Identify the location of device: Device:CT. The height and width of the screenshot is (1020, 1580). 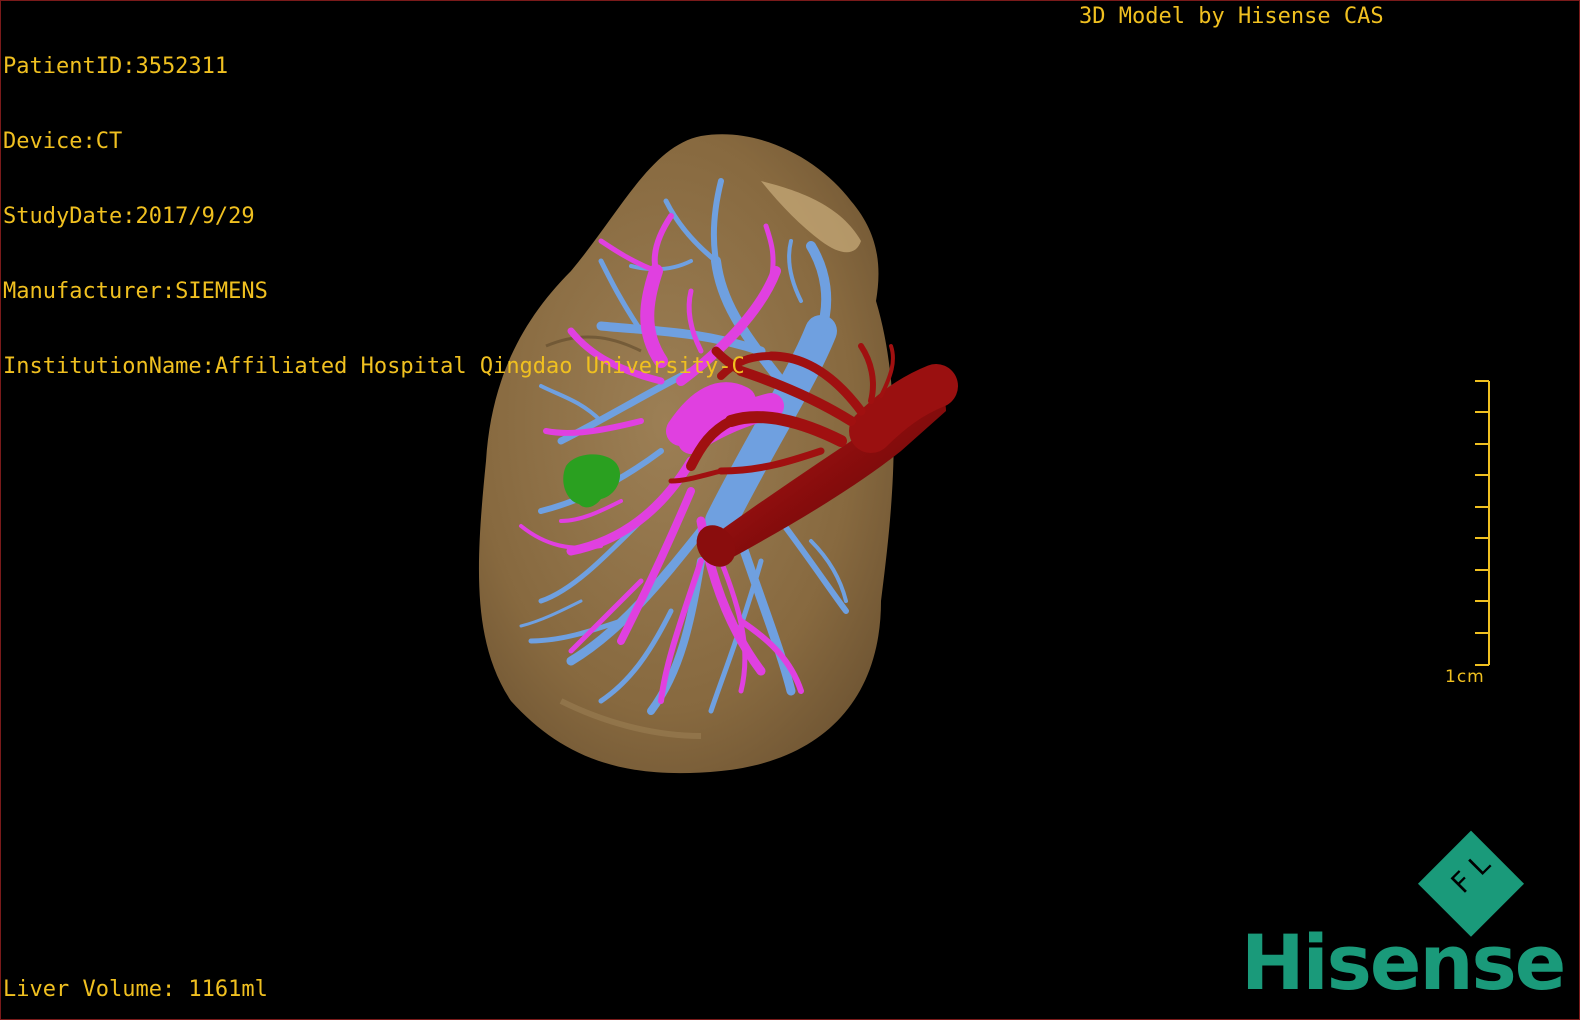
(63, 141).